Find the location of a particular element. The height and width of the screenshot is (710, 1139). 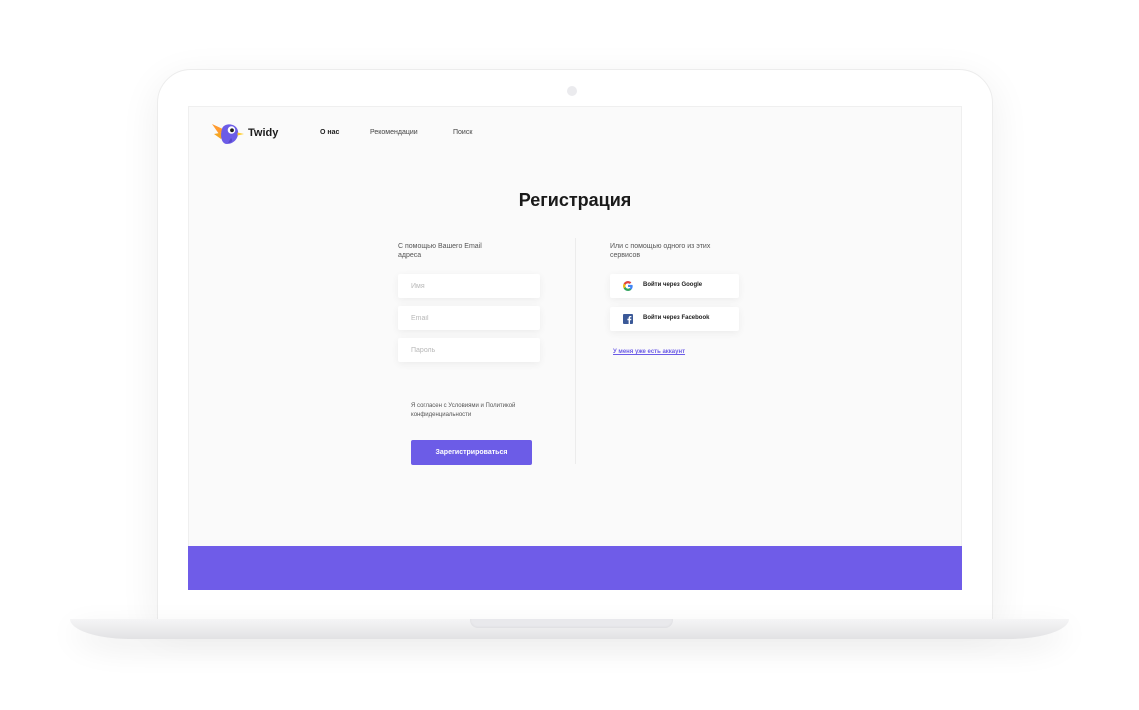

register-button: Зарегистрироваться is located at coordinates (471, 452).